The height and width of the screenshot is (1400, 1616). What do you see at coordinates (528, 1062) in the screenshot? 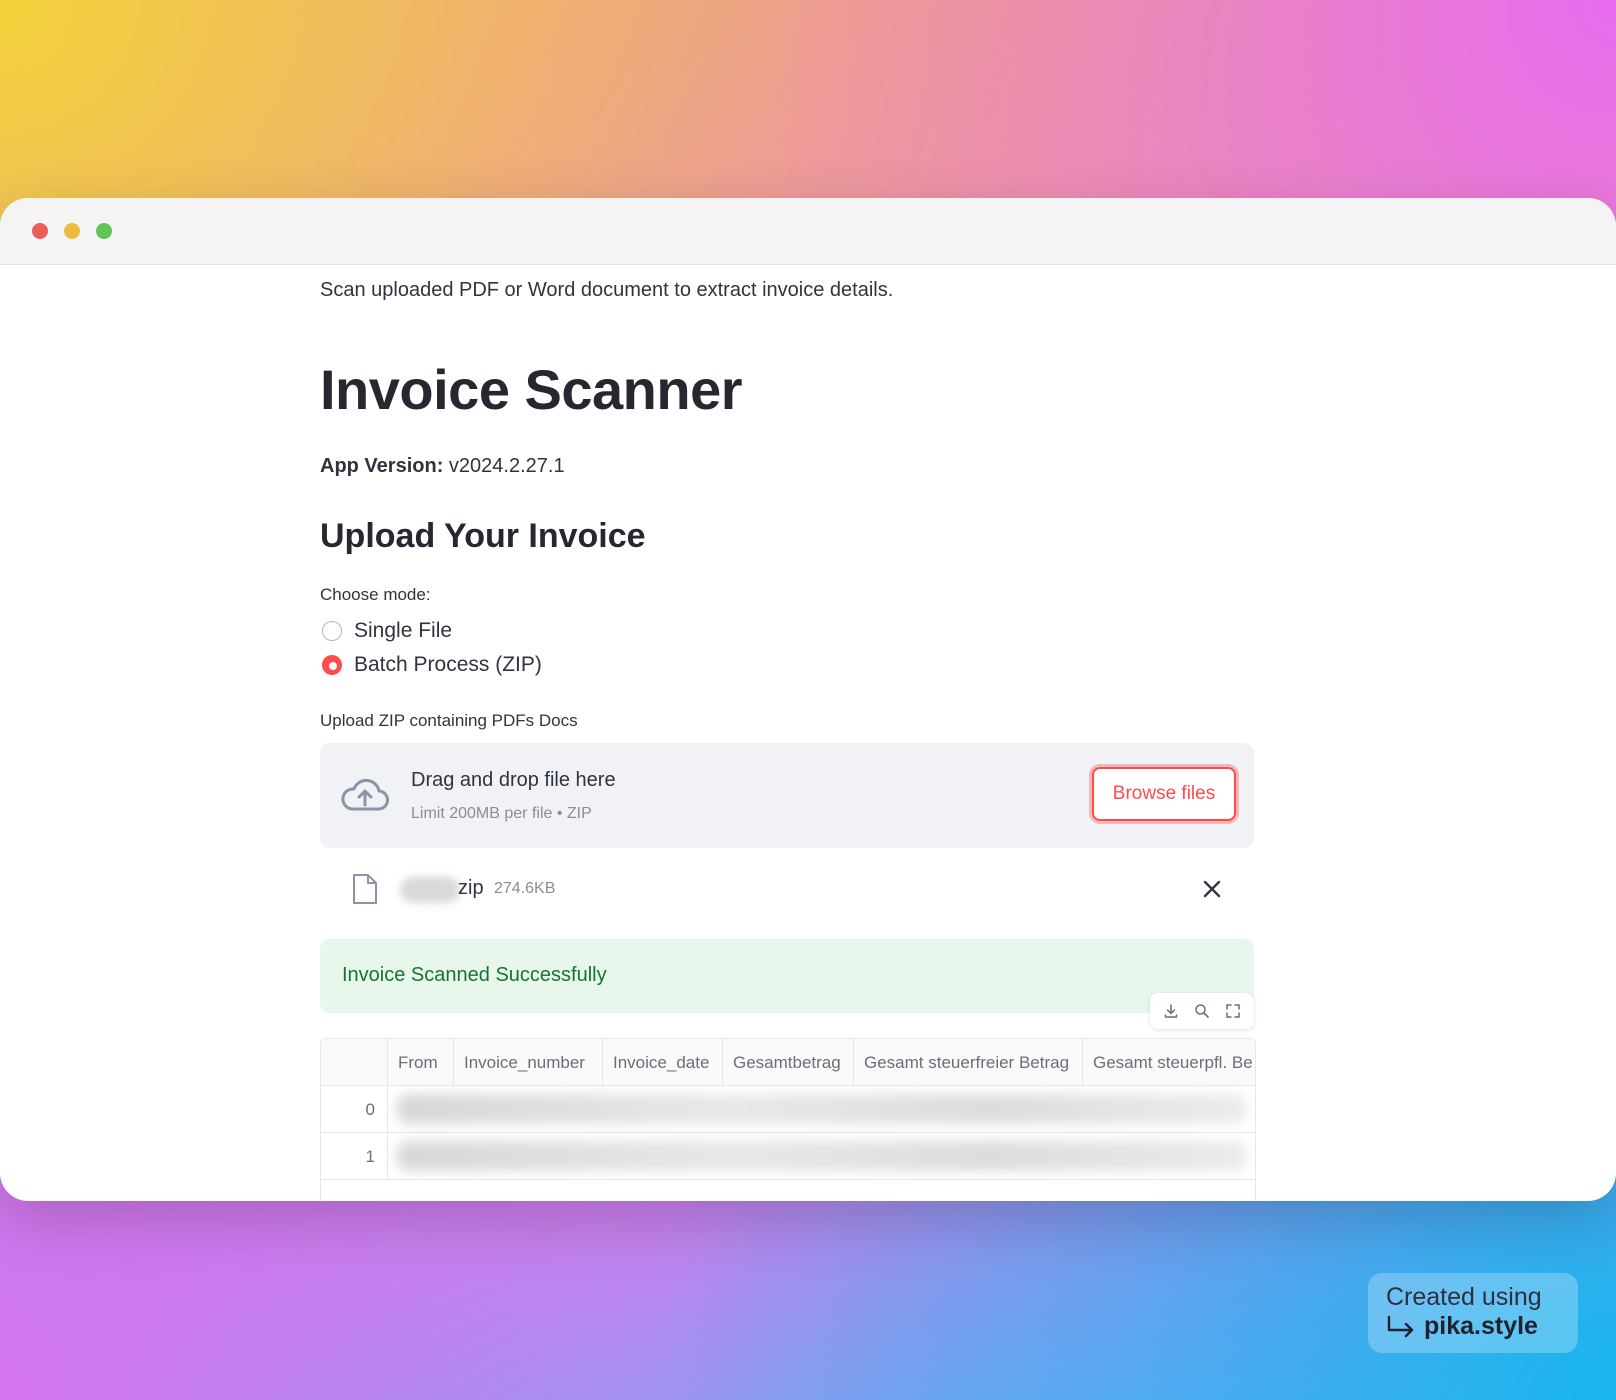
I see `column-header: Invoice_number` at bounding box center [528, 1062].